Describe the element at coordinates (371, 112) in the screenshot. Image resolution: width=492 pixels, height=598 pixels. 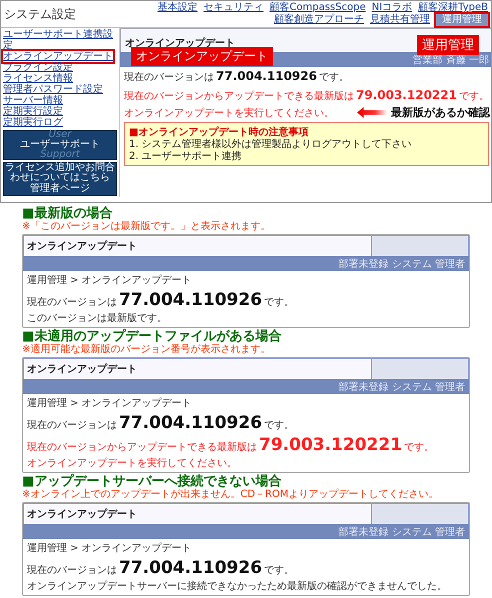
I see `arrow-icon` at that location.